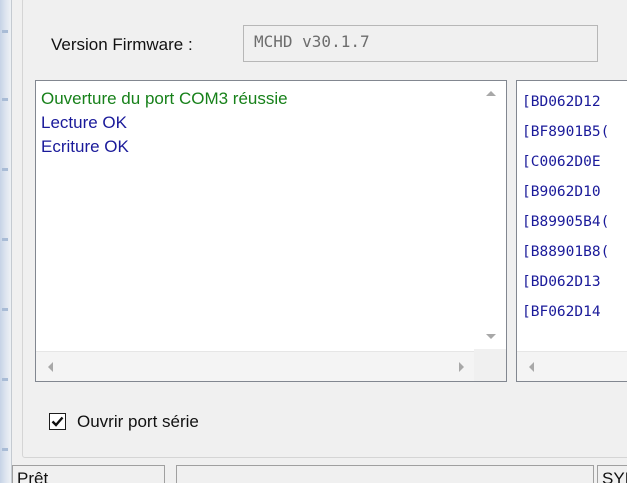 The height and width of the screenshot is (483, 627). Describe the element at coordinates (164, 99) in the screenshot. I see `log-line: Ouverture du port COM3 réussie` at that location.